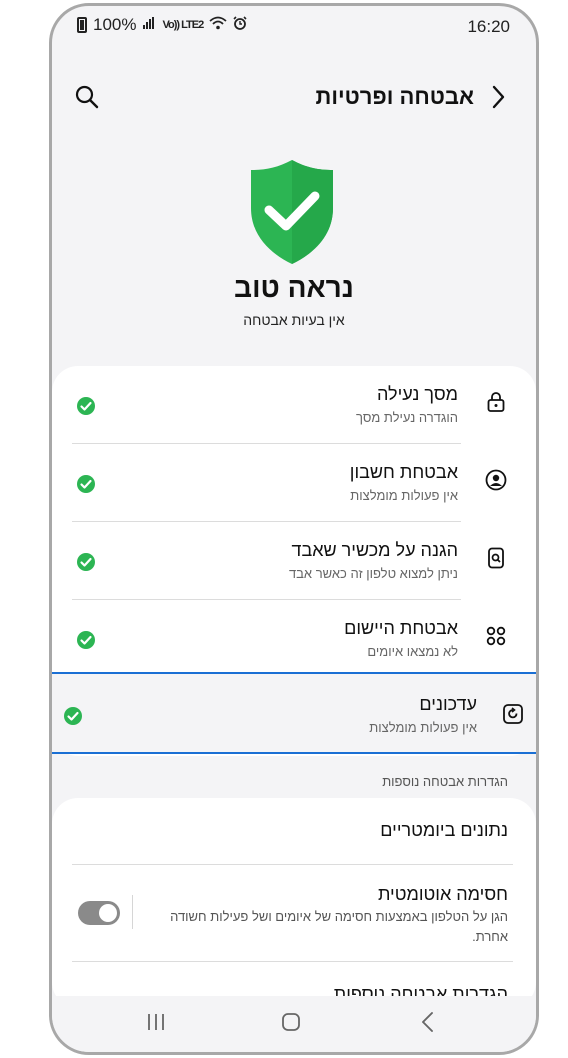  What do you see at coordinates (291, 1022) in the screenshot?
I see `home-icon` at bounding box center [291, 1022].